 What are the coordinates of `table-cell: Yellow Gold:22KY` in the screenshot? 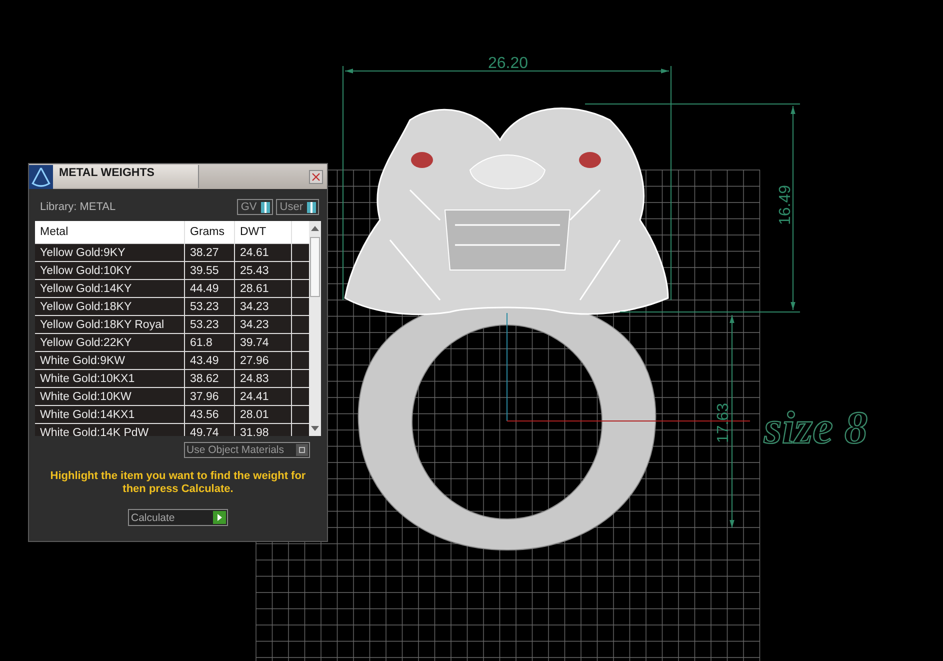 It's located at (110, 342).